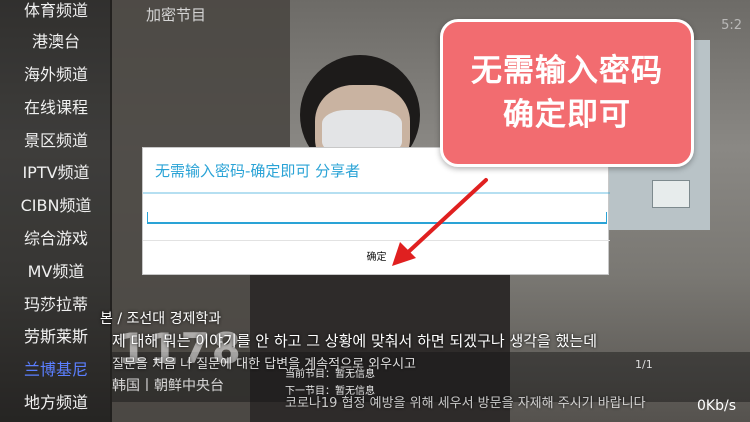 The height and width of the screenshot is (422, 750). I want to click on dialog-divider, so click(376, 193).